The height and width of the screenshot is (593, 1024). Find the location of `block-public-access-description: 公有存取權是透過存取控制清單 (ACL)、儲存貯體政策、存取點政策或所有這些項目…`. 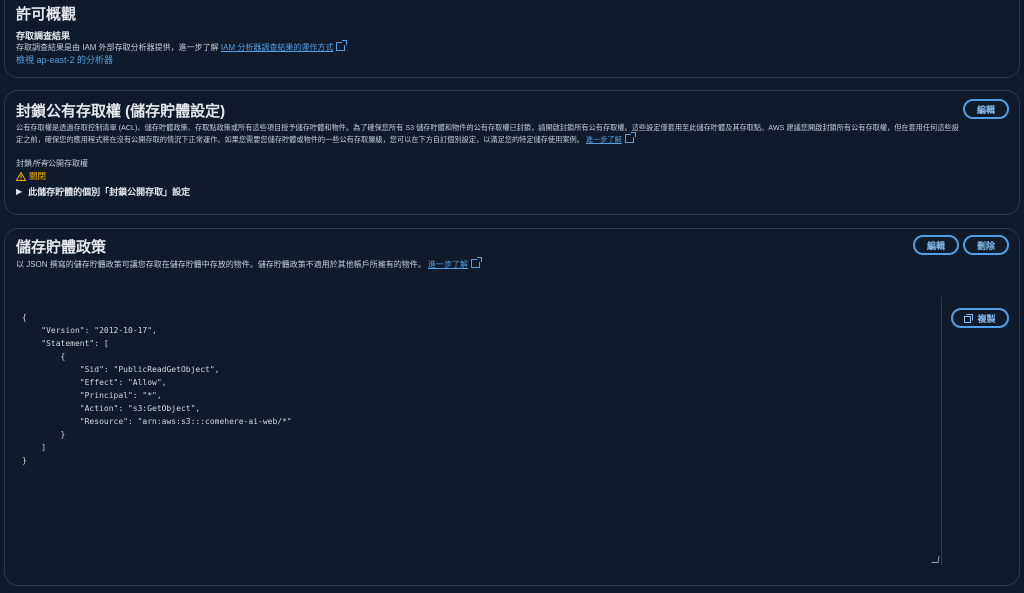

block-public-access-description: 公有存取權是透過存取控制清單 (ACL)、儲存貯體政策、存取點政策或所有這些項目… is located at coordinates (487, 133).